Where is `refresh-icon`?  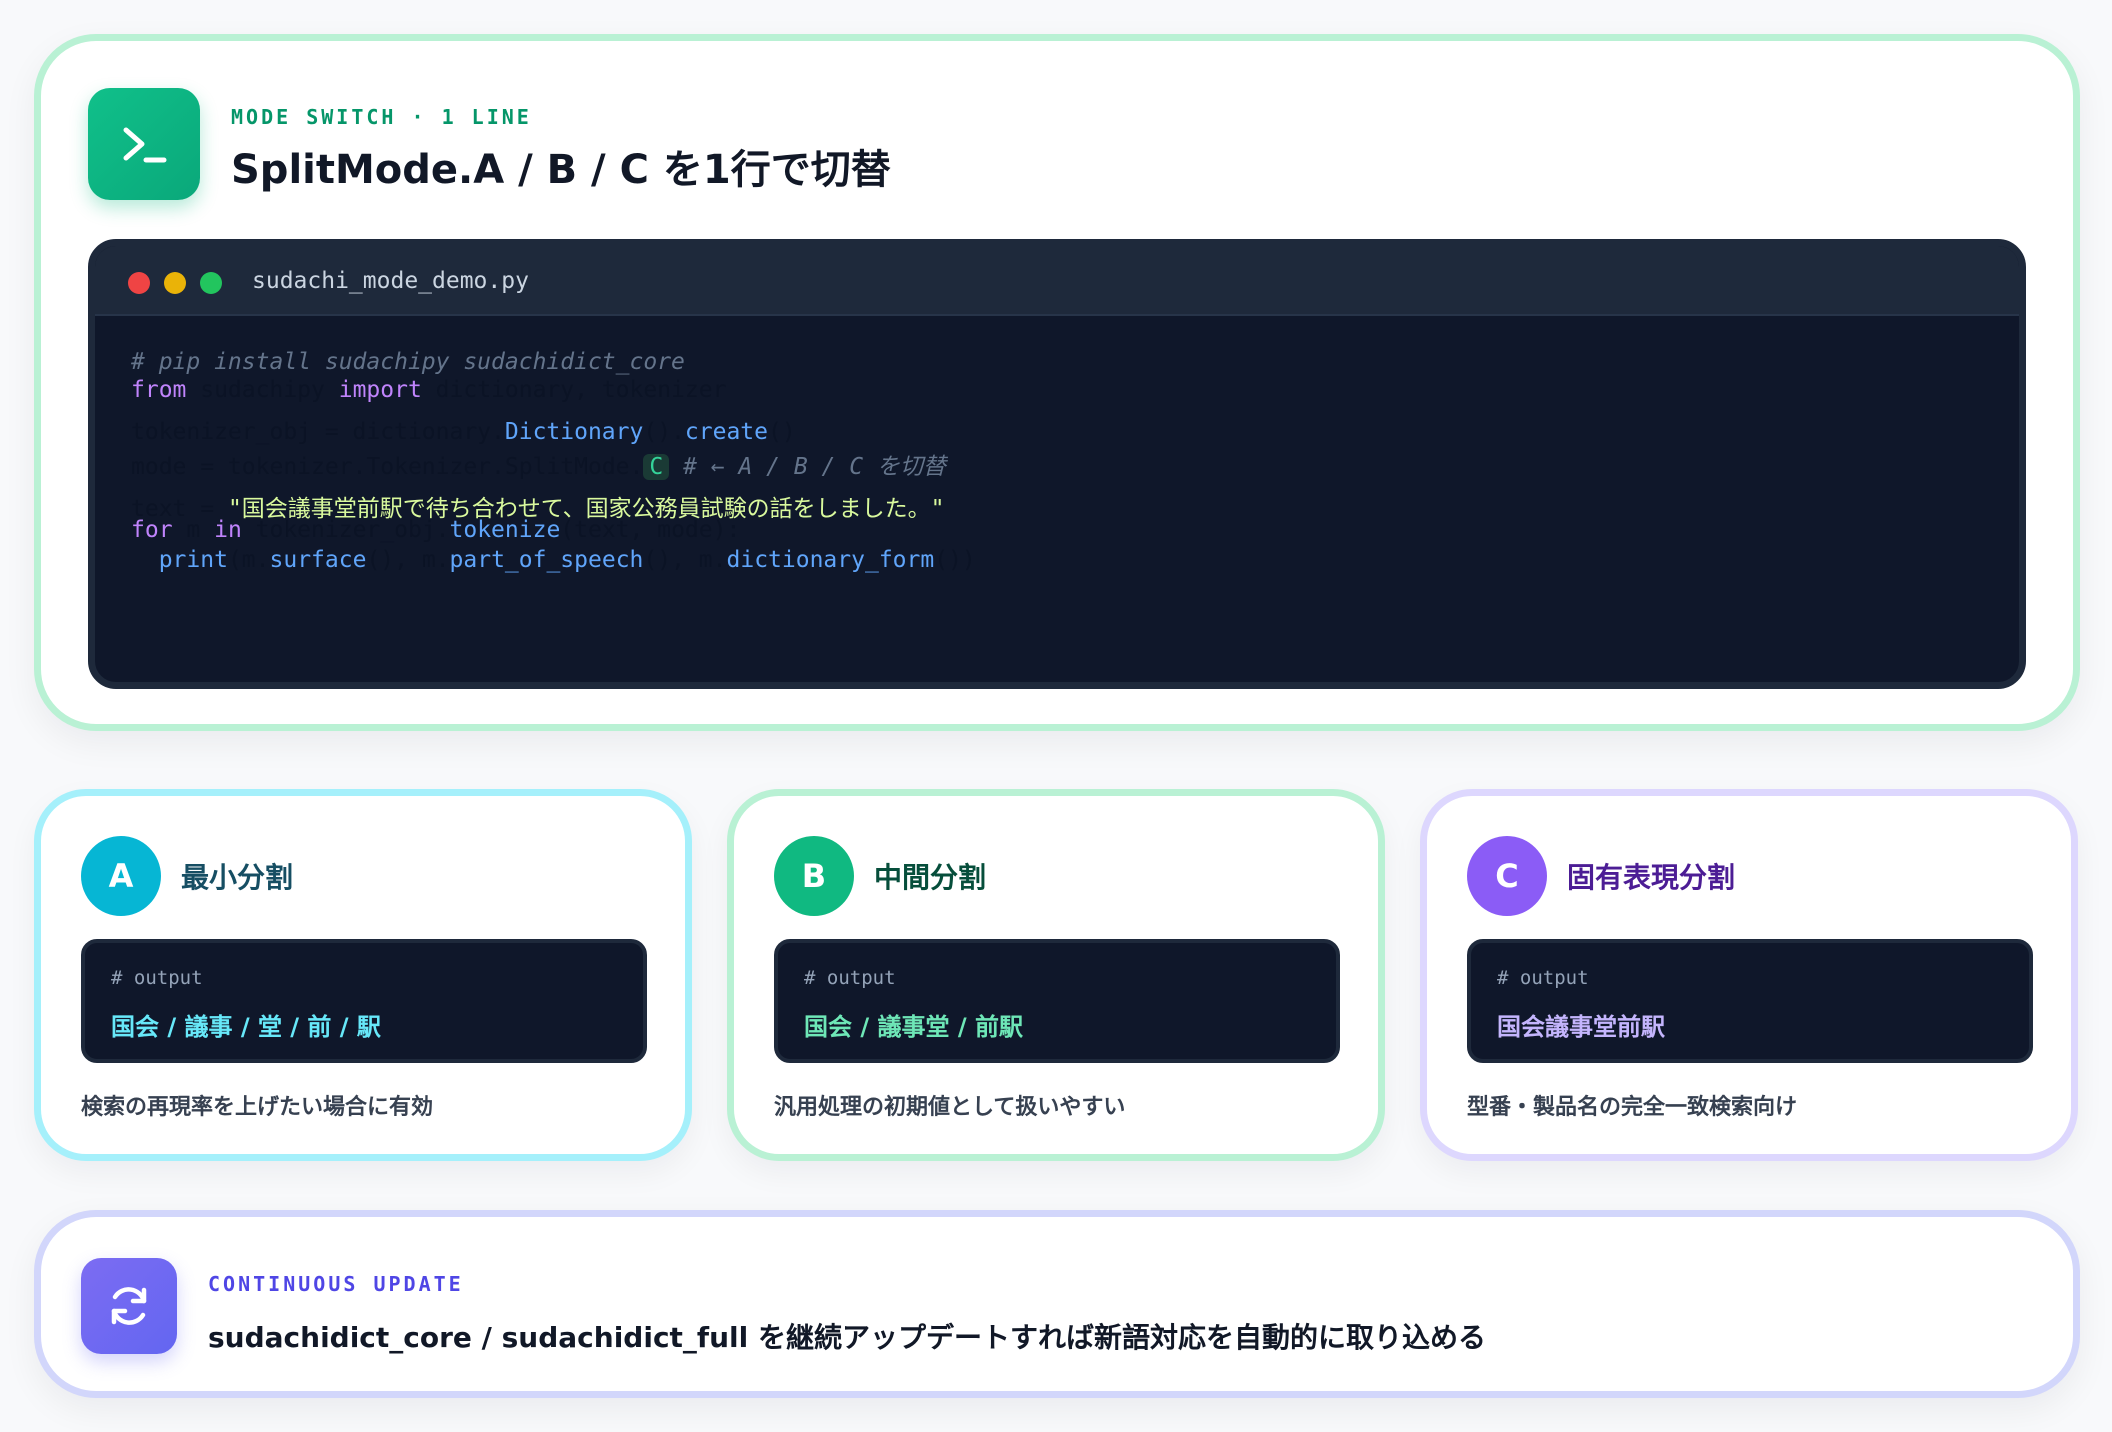 refresh-icon is located at coordinates (129, 1306).